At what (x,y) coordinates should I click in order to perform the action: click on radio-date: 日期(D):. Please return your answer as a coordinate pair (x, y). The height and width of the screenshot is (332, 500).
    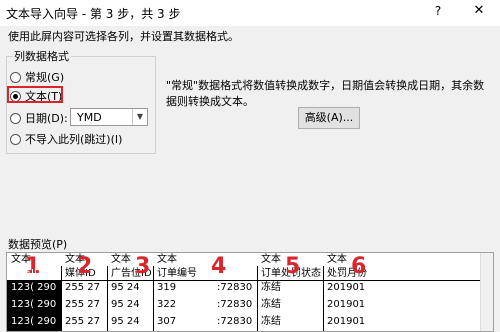
    Looking at the image, I should click on (39, 118).